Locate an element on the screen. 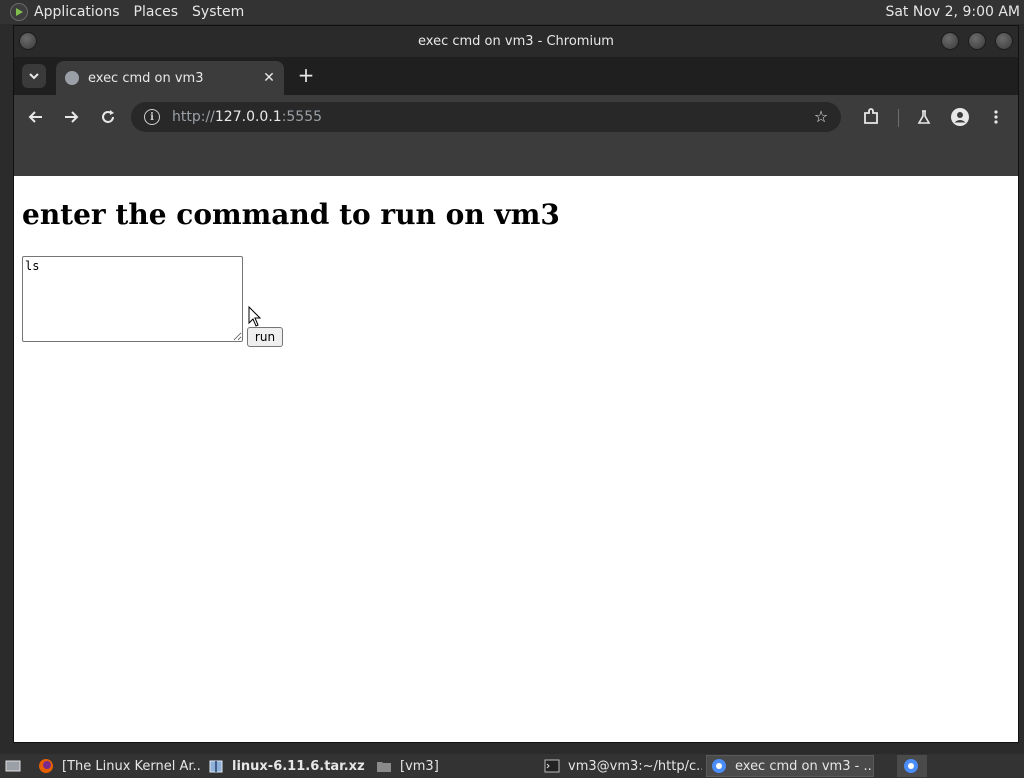  close-tab-icon: ✕ is located at coordinates (269, 78).